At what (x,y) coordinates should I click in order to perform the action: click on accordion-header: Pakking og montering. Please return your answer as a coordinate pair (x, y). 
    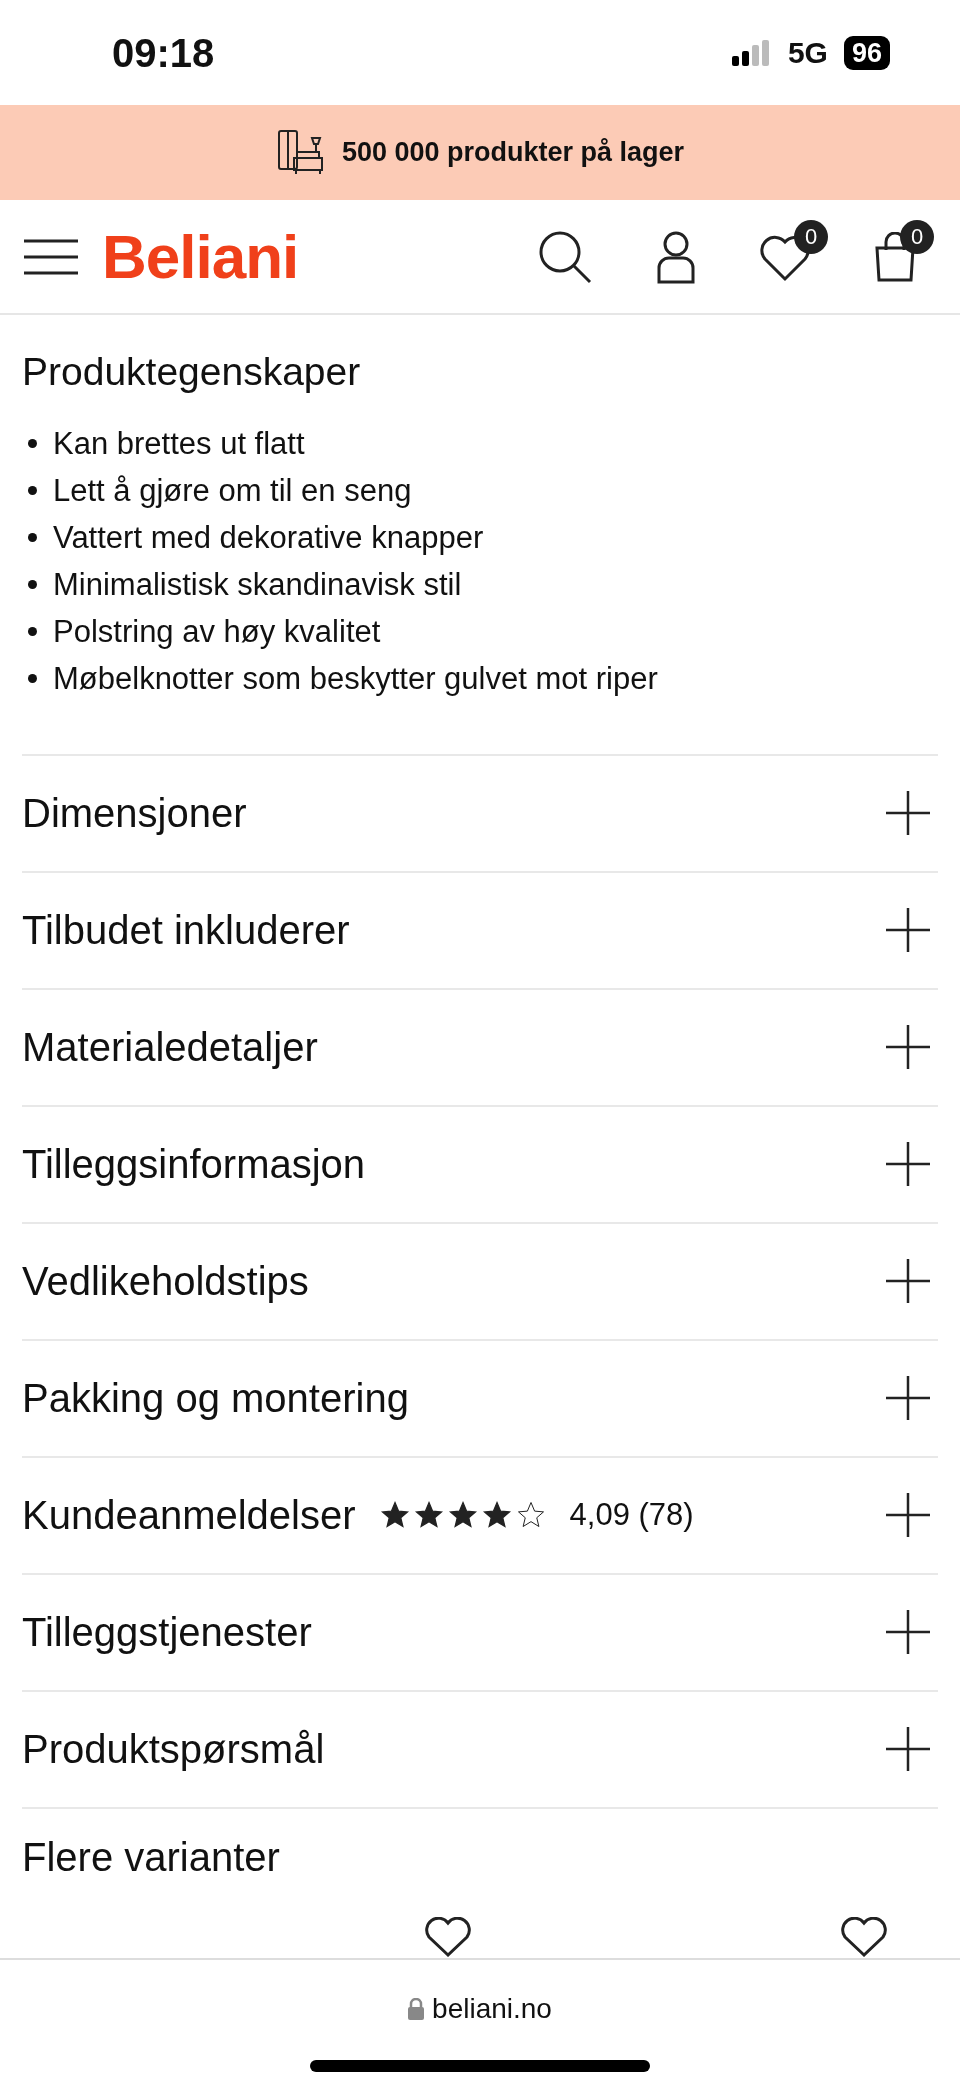
    Looking at the image, I should click on (480, 1397).